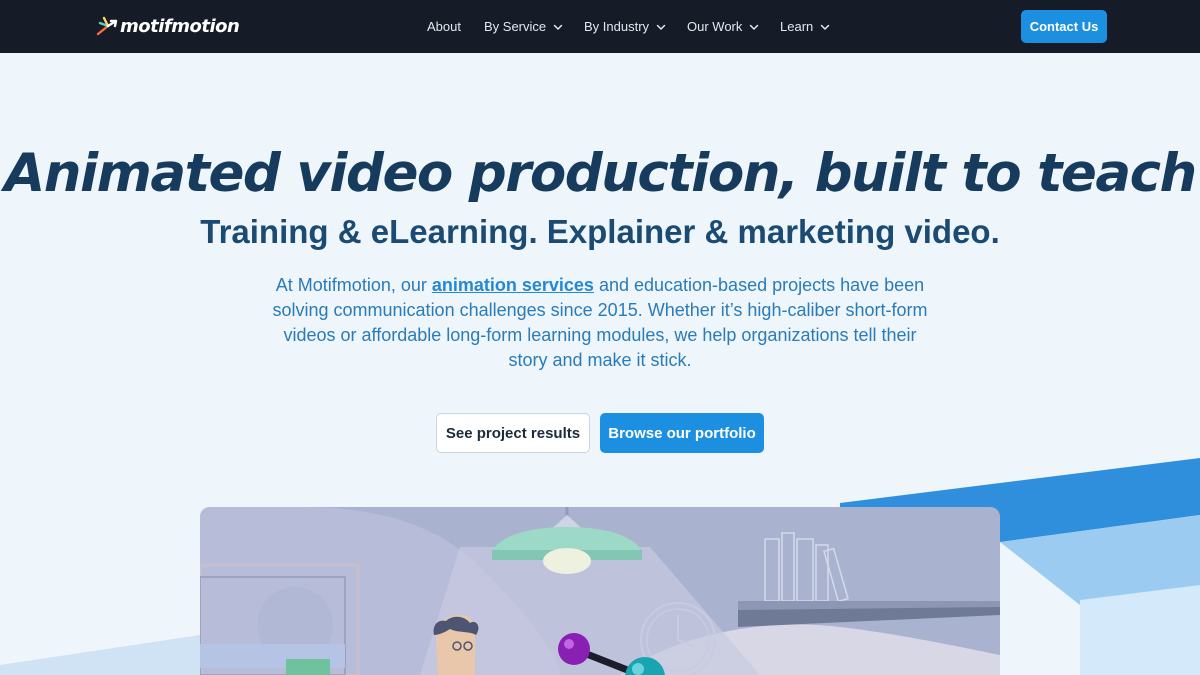 This screenshot has height=675, width=1200. Describe the element at coordinates (513, 433) in the screenshot. I see `see-project-results-button: See project results` at that location.